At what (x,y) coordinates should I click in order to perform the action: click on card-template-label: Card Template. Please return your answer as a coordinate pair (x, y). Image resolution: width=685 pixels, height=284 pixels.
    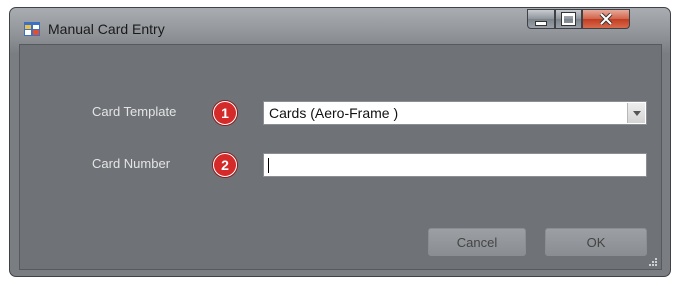
    Looking at the image, I should click on (134, 111).